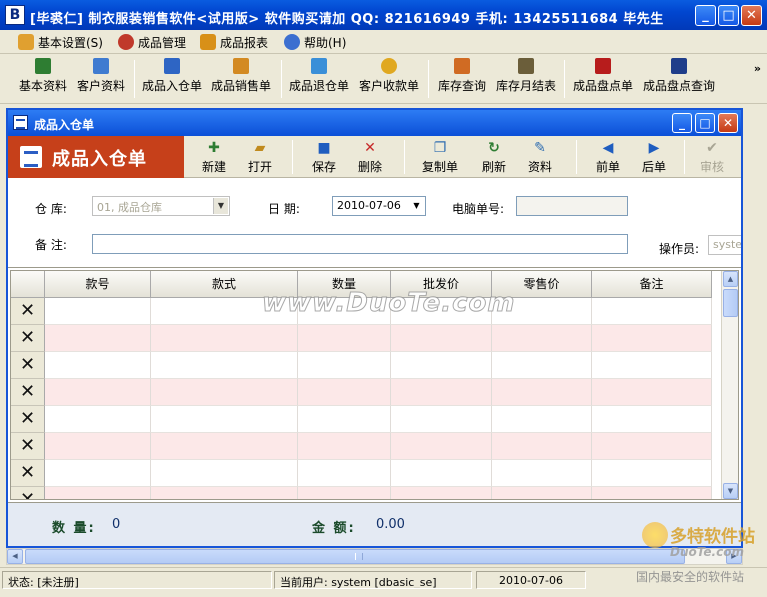 The image size is (767, 597). I want to click on menu-basic-settings: 基本设置(S), so click(60, 42).